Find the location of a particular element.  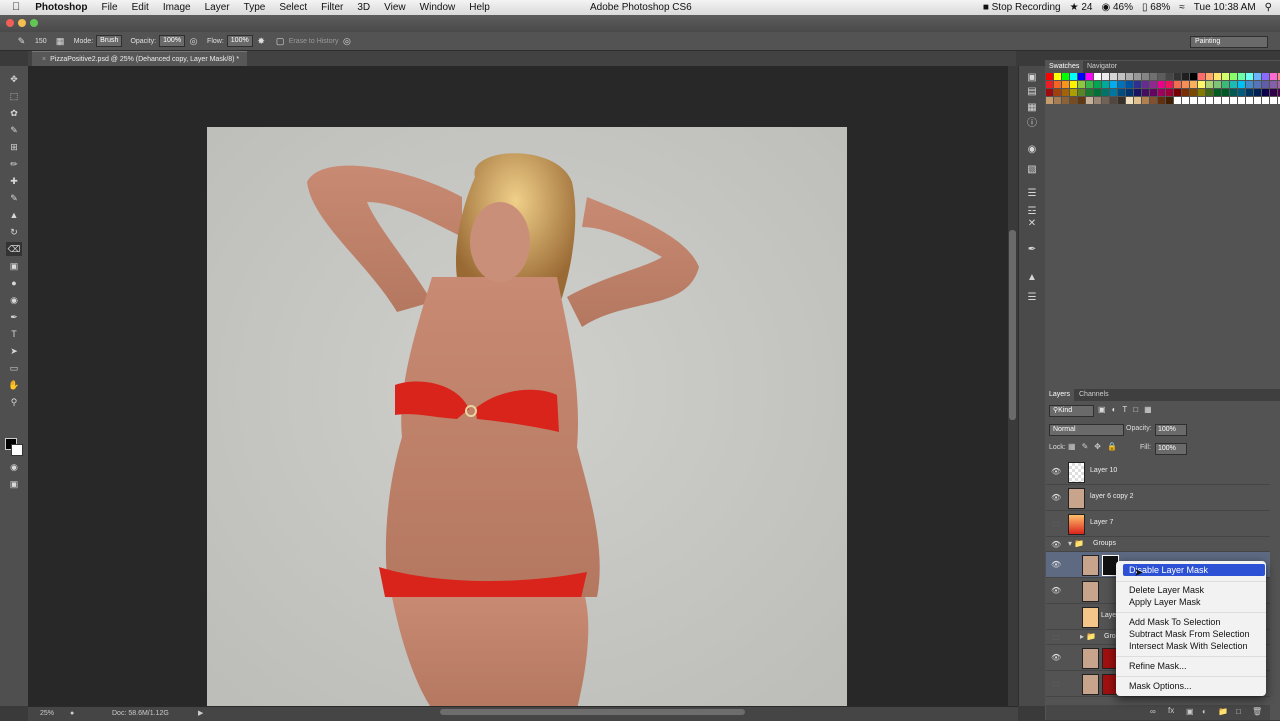

menu-item-intersect-mask-with-selection: Intersect Mask With Selection is located at coordinates (1191, 646).